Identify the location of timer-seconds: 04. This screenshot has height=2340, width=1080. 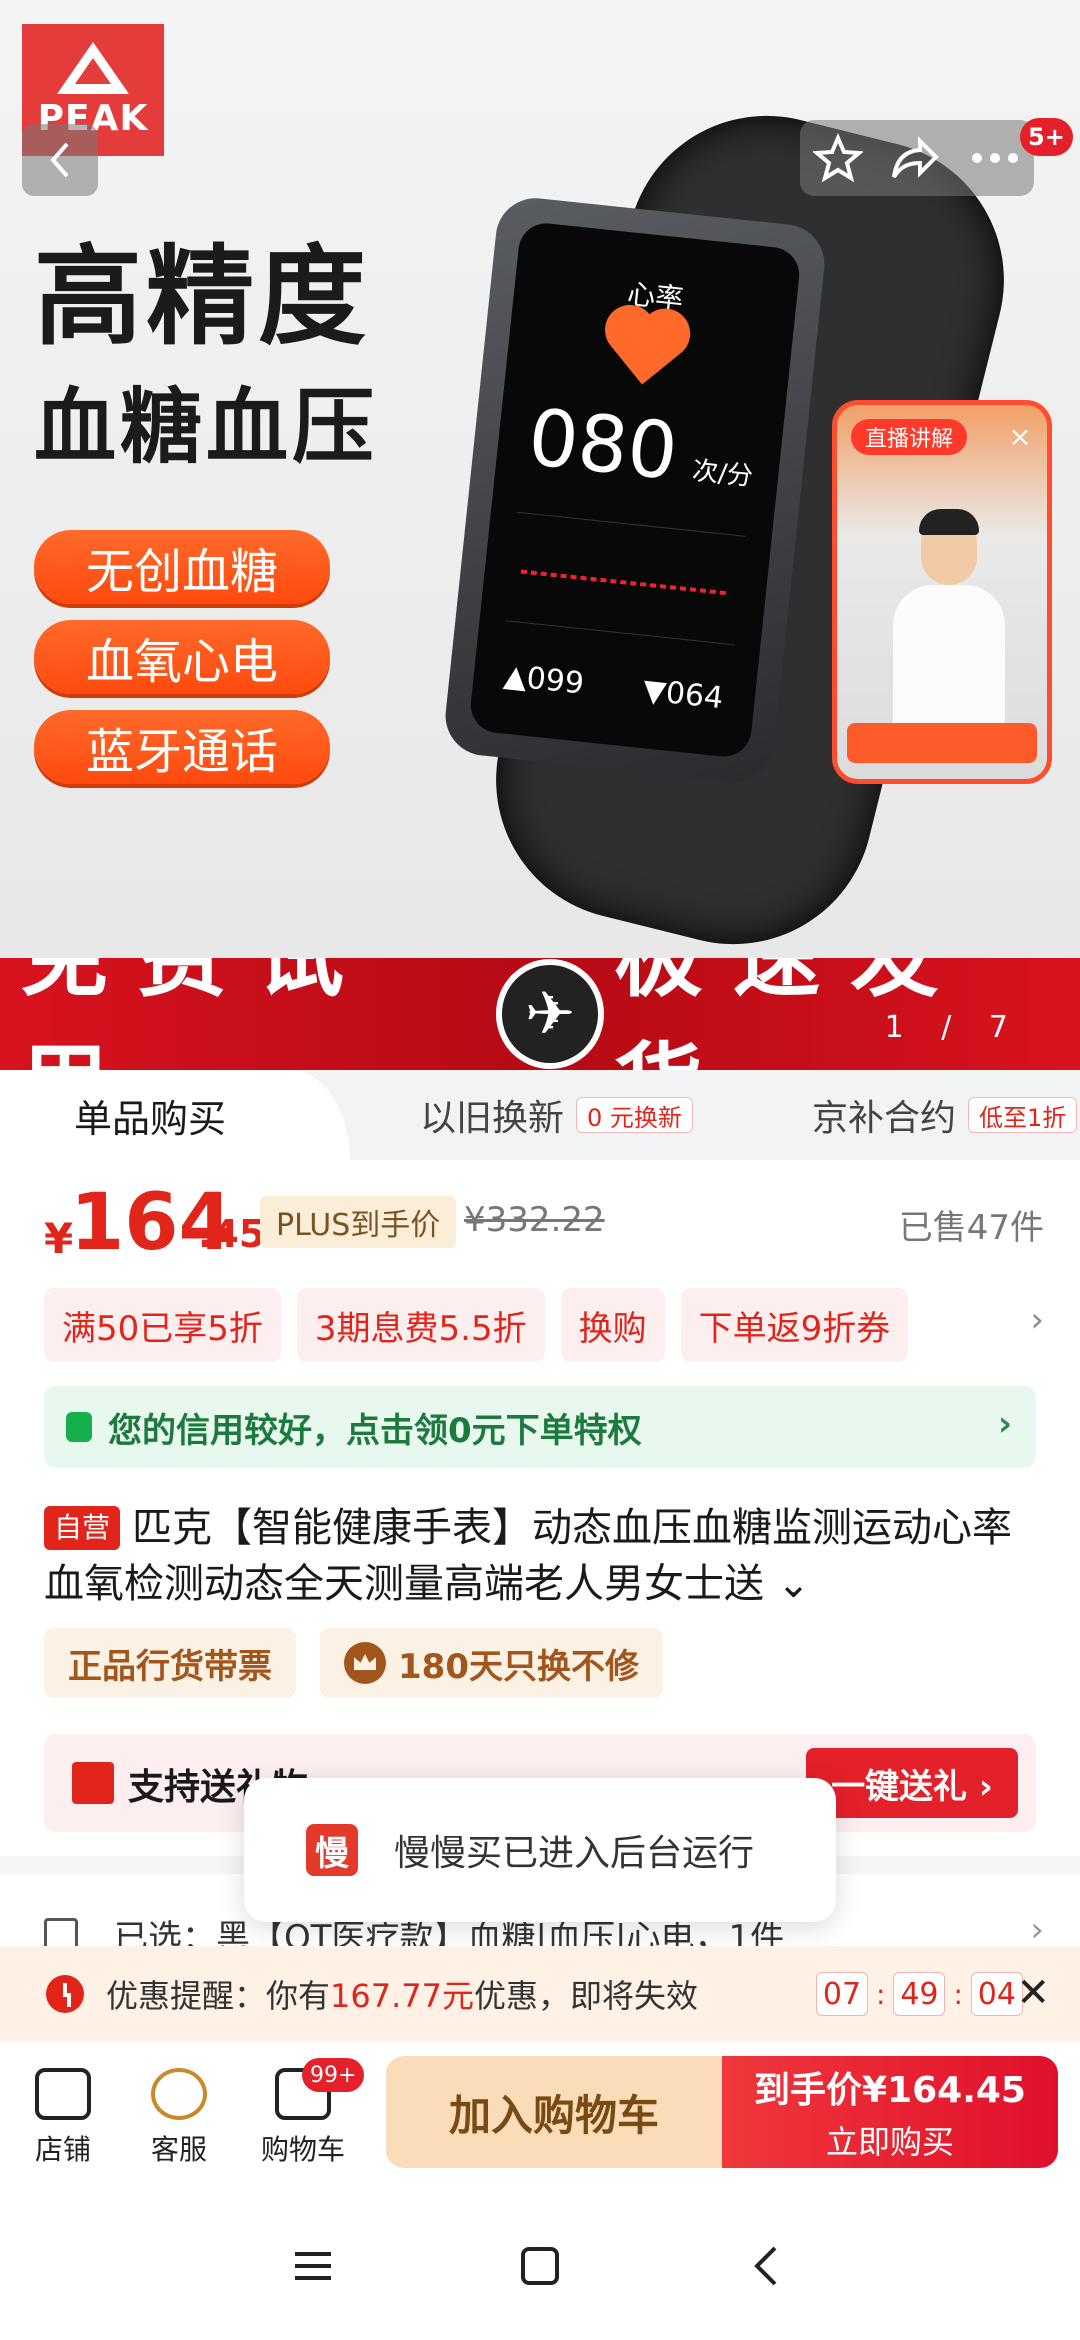
(996, 1994).